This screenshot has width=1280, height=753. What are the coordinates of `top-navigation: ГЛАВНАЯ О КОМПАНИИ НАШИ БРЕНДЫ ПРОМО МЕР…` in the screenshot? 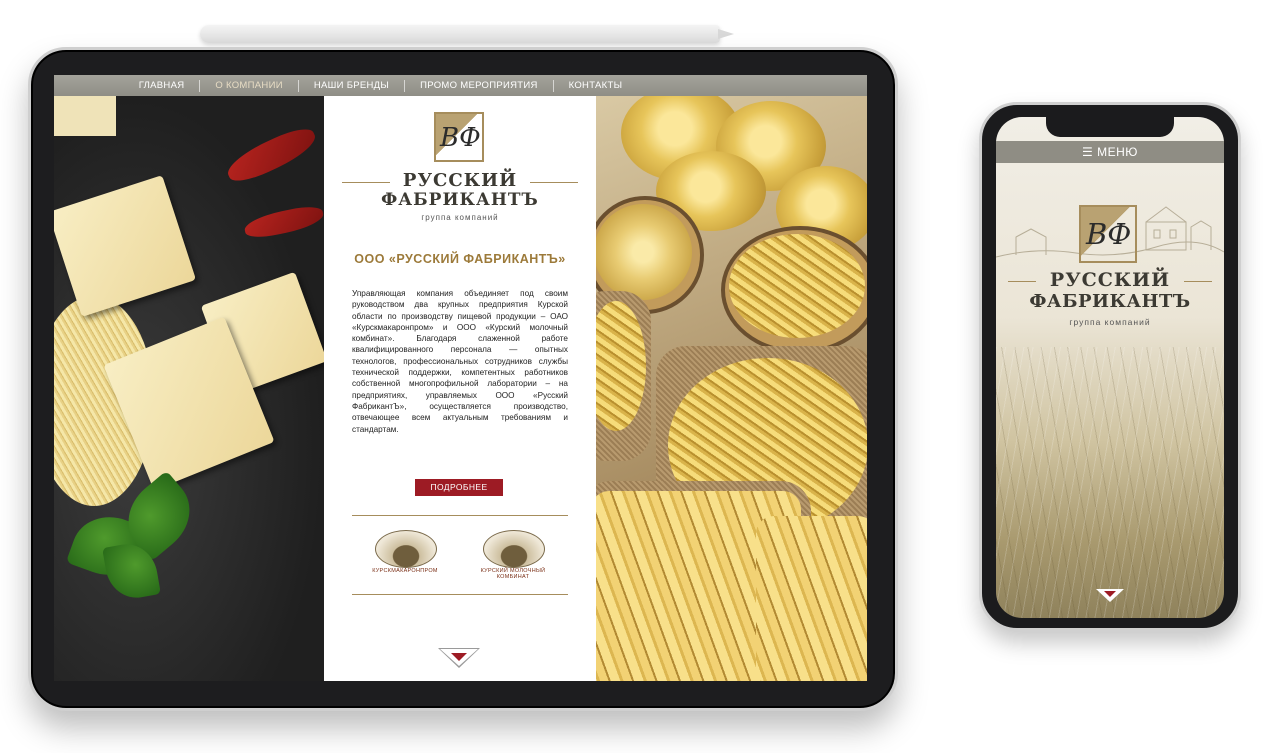 It's located at (460, 85).